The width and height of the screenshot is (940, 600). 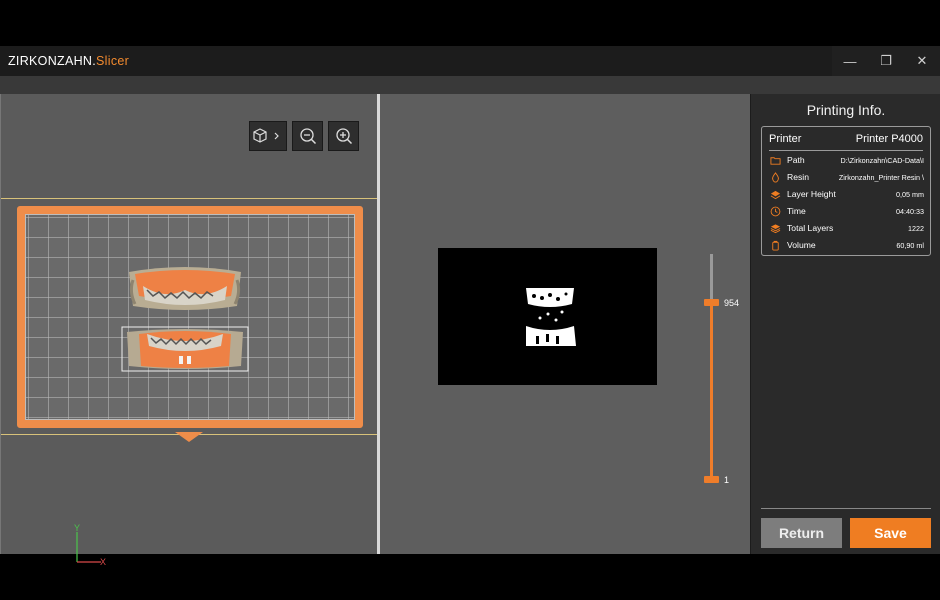 What do you see at coordinates (847, 162) in the screenshot?
I see `info-row-path: Path D:\Zirkonzahn\CAD-Data\I` at bounding box center [847, 162].